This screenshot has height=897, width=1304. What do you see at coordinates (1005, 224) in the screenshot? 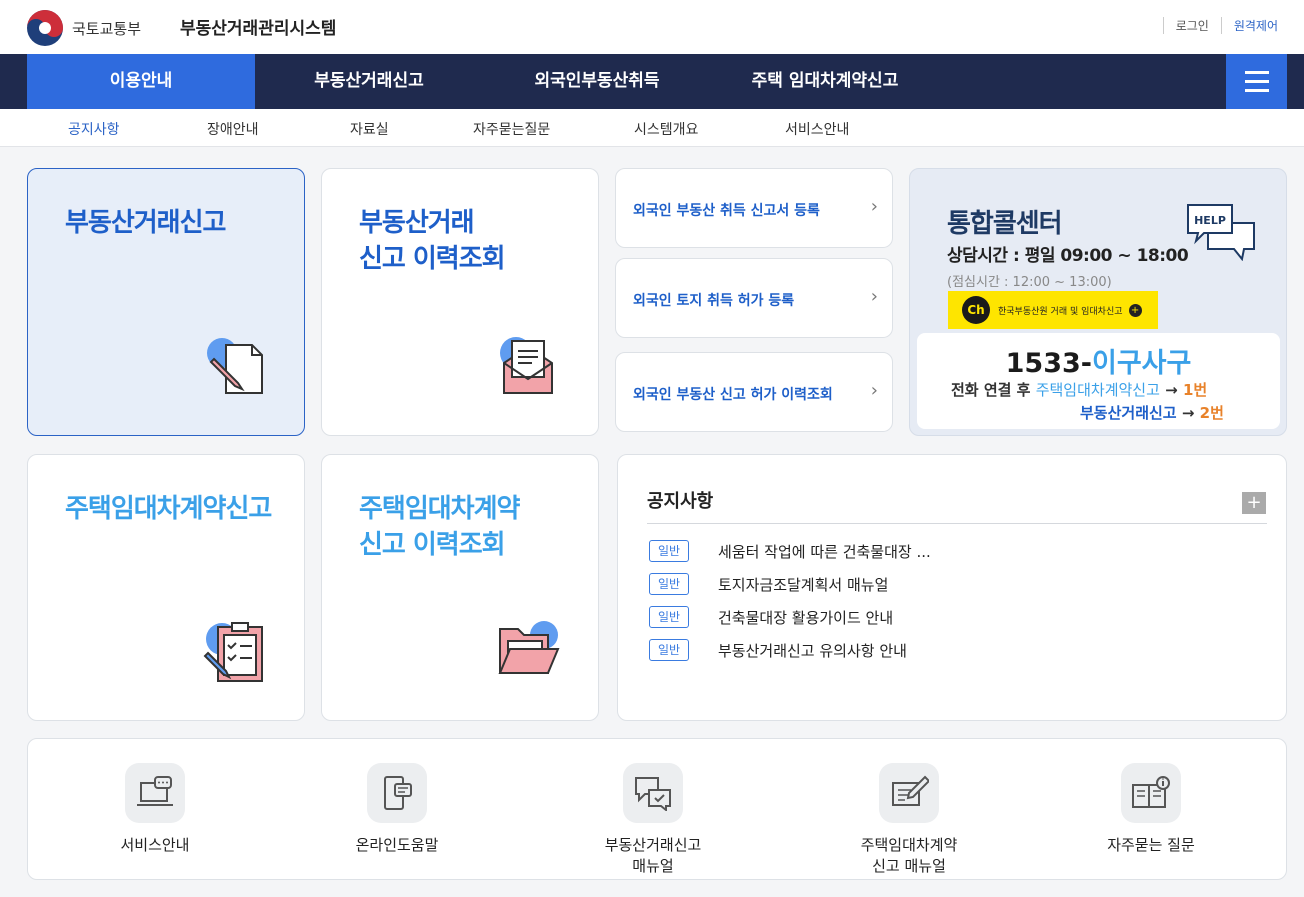
I see `callcenter-title: 통합콜센터` at bounding box center [1005, 224].